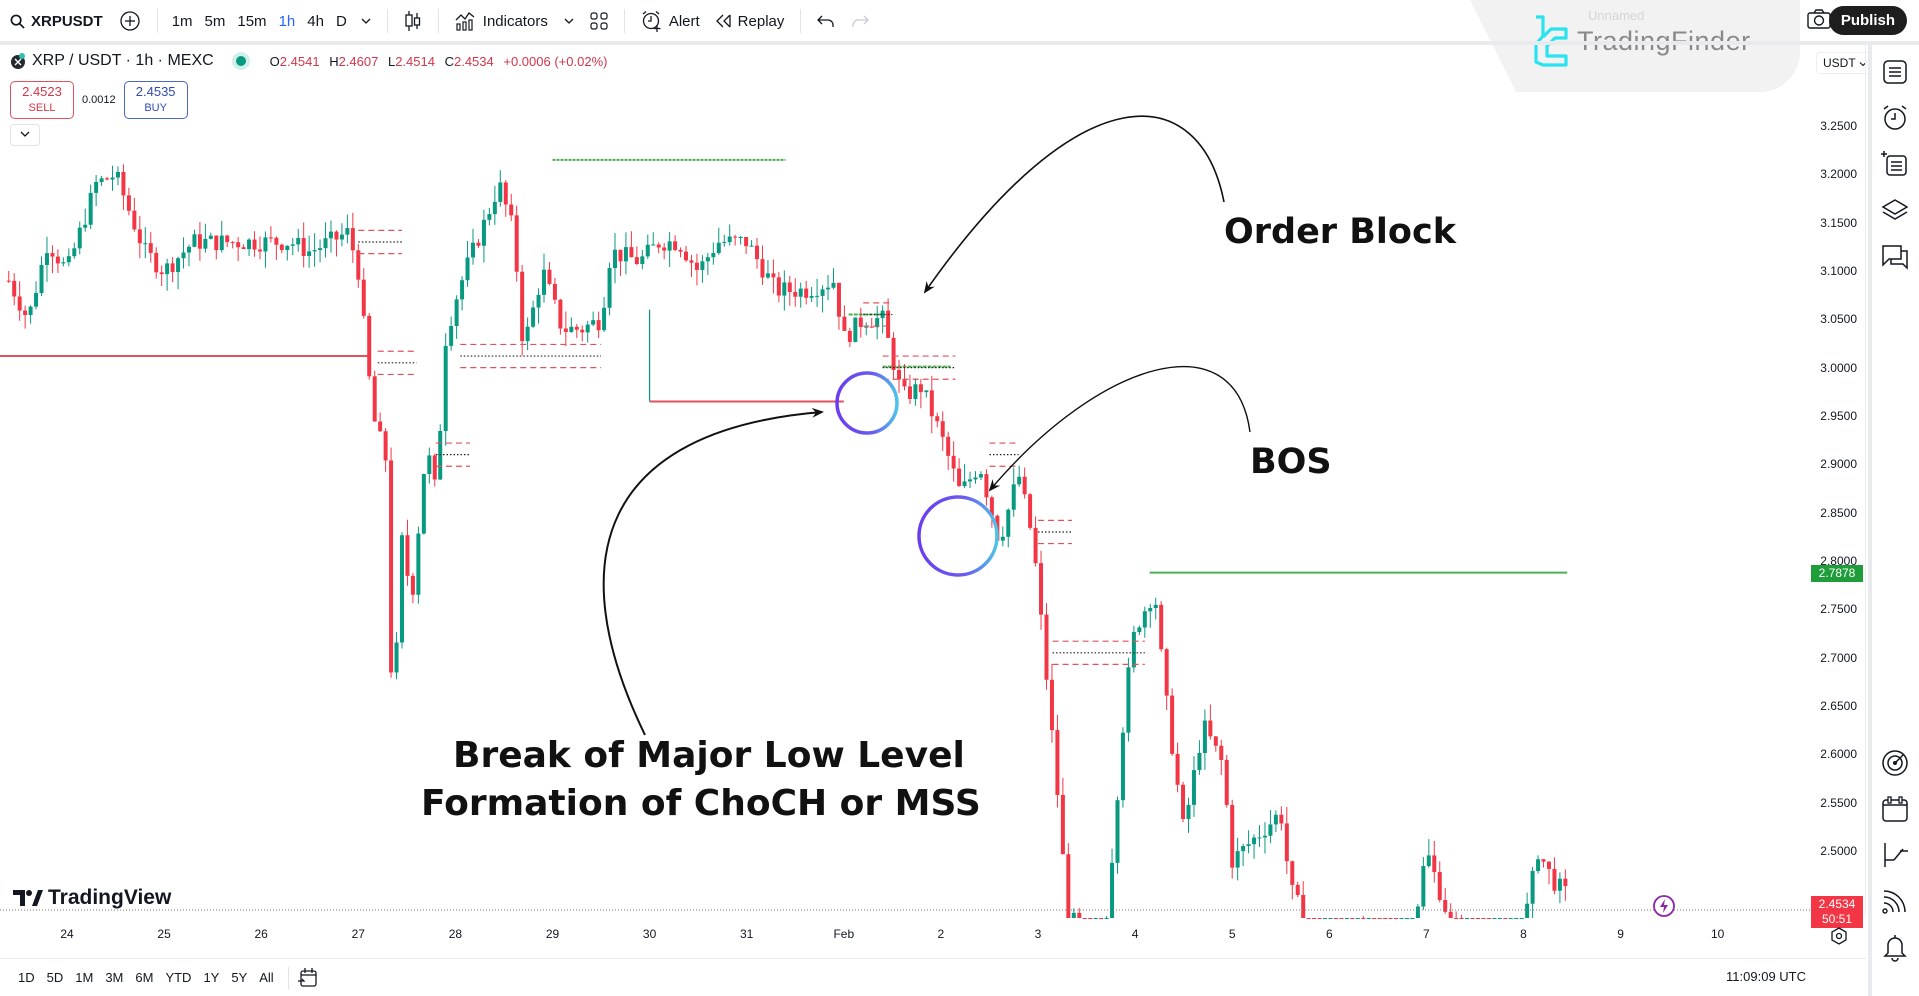 The width and height of the screenshot is (1919, 996). Describe the element at coordinates (239, 977) in the screenshot. I see `range-5y: 5Y` at that location.